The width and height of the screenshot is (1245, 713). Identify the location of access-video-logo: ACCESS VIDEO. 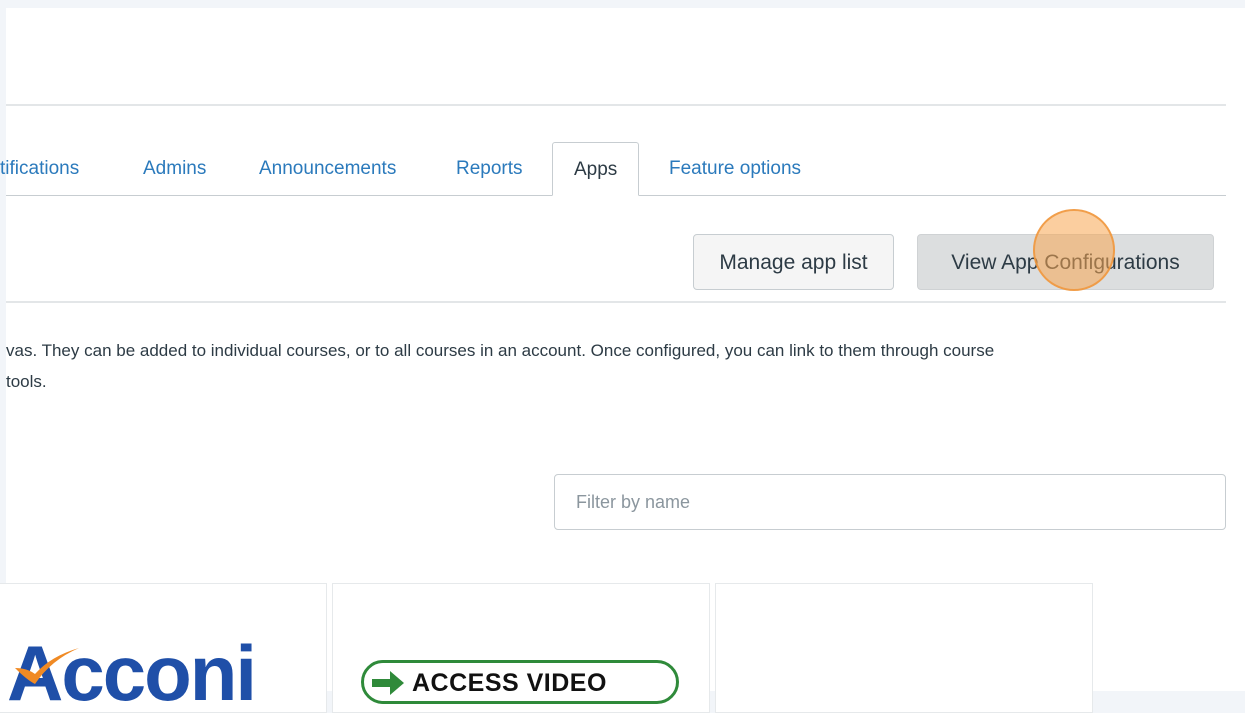
(520, 682).